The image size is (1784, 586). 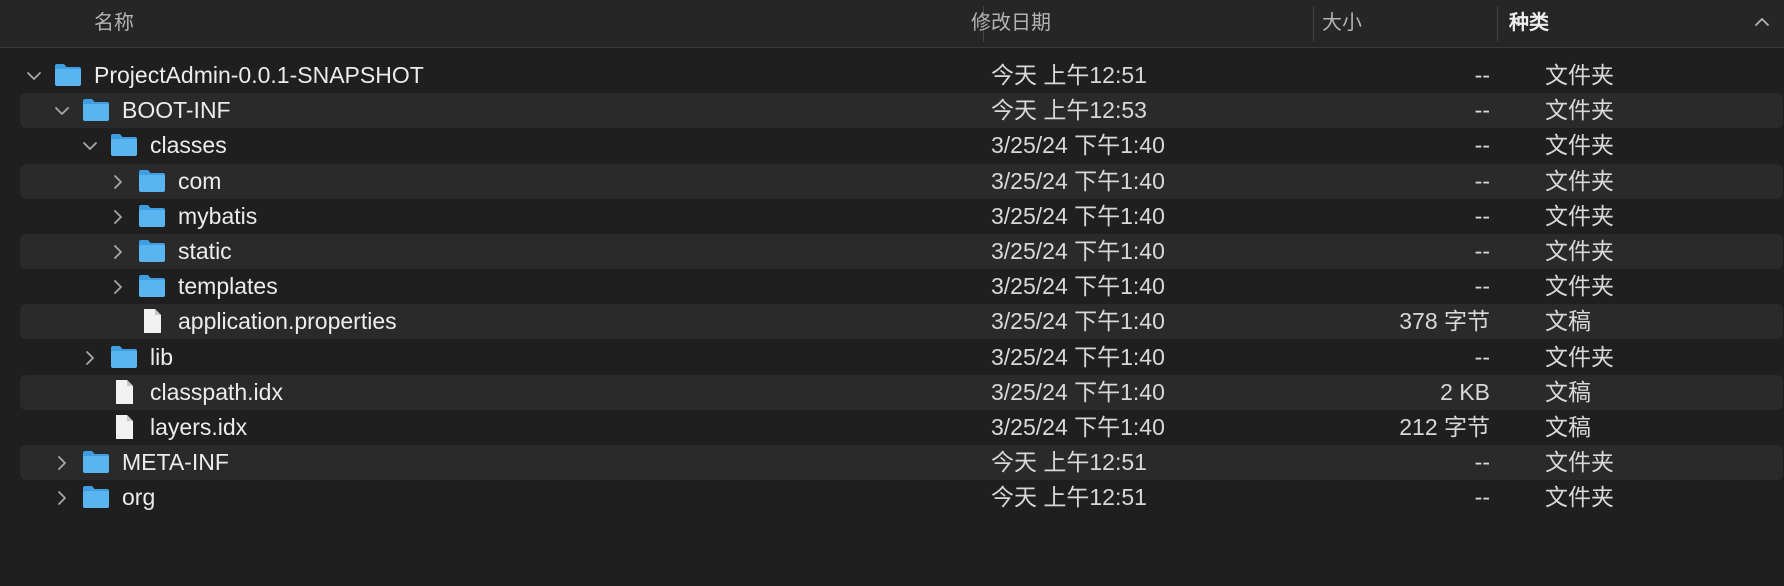 What do you see at coordinates (228, 286) in the screenshot?
I see `row-name: templates` at bounding box center [228, 286].